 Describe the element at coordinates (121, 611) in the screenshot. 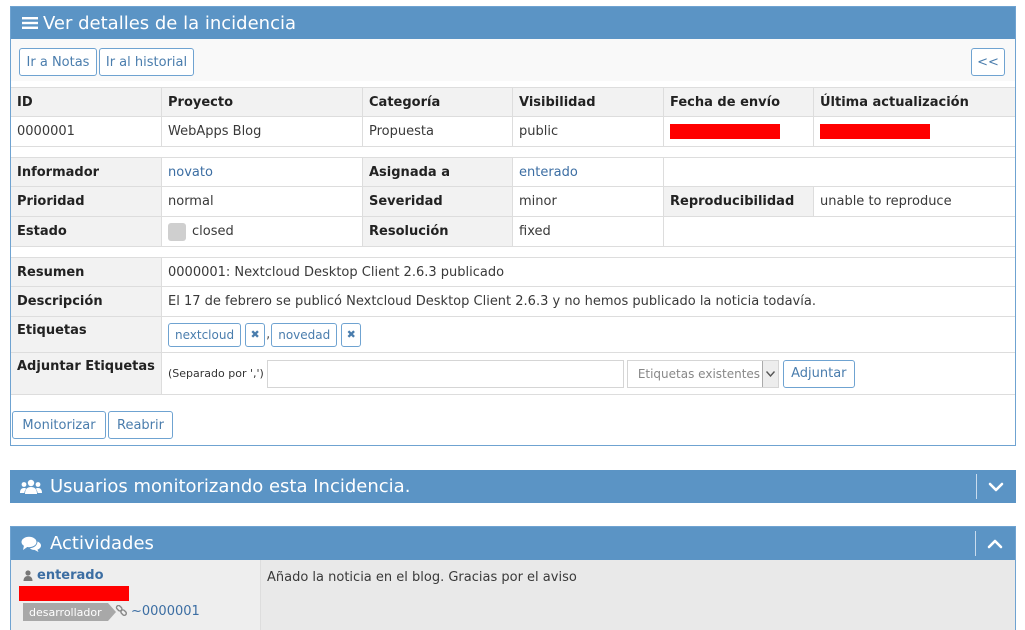

I see `link-icon` at that location.